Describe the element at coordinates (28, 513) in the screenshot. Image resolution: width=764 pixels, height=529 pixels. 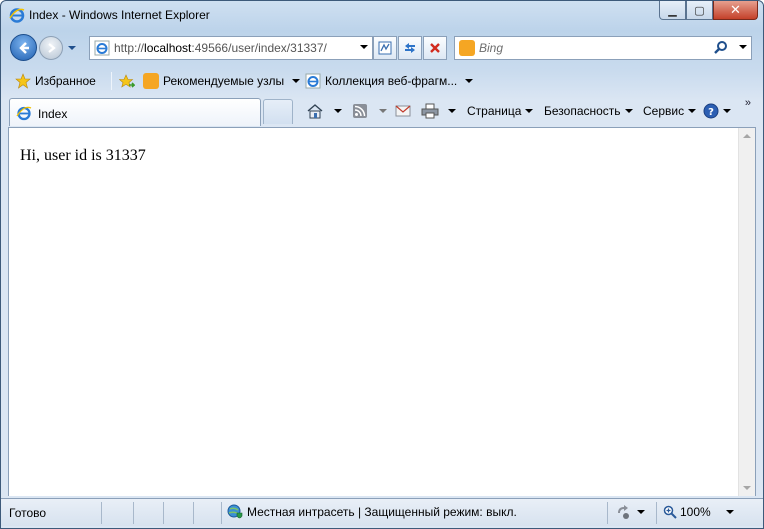
I see `status-text: Готово` at that location.